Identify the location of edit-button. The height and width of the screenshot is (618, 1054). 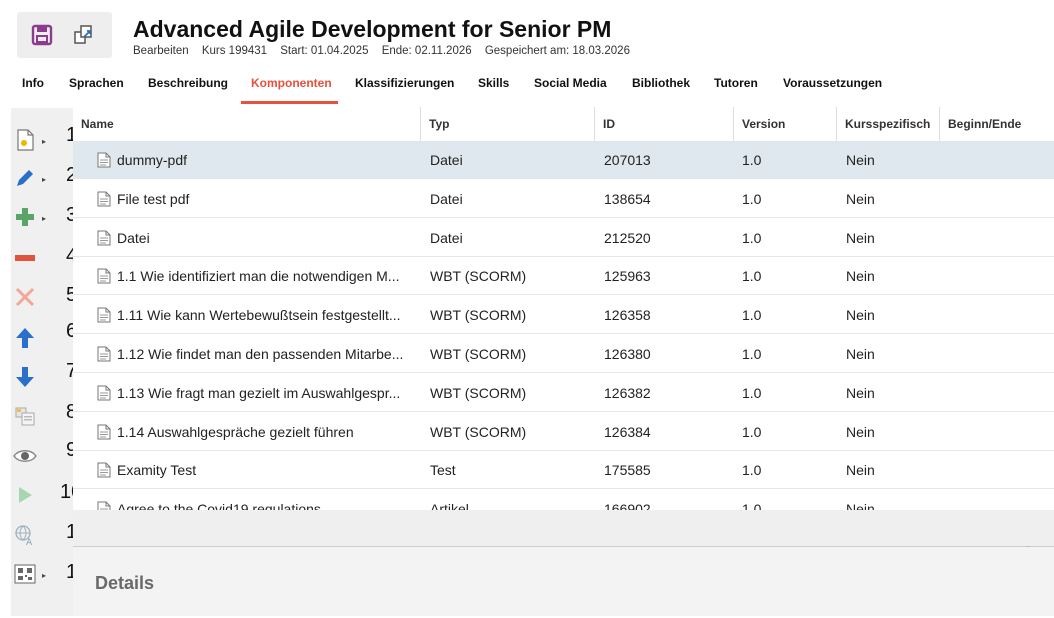
(25, 178).